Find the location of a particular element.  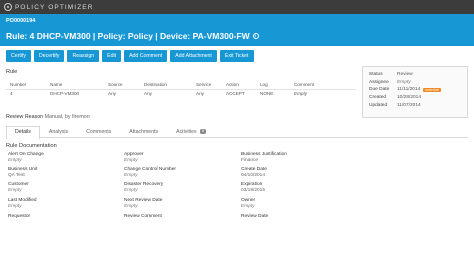

column-header: Source is located at coordinates (122, 85).